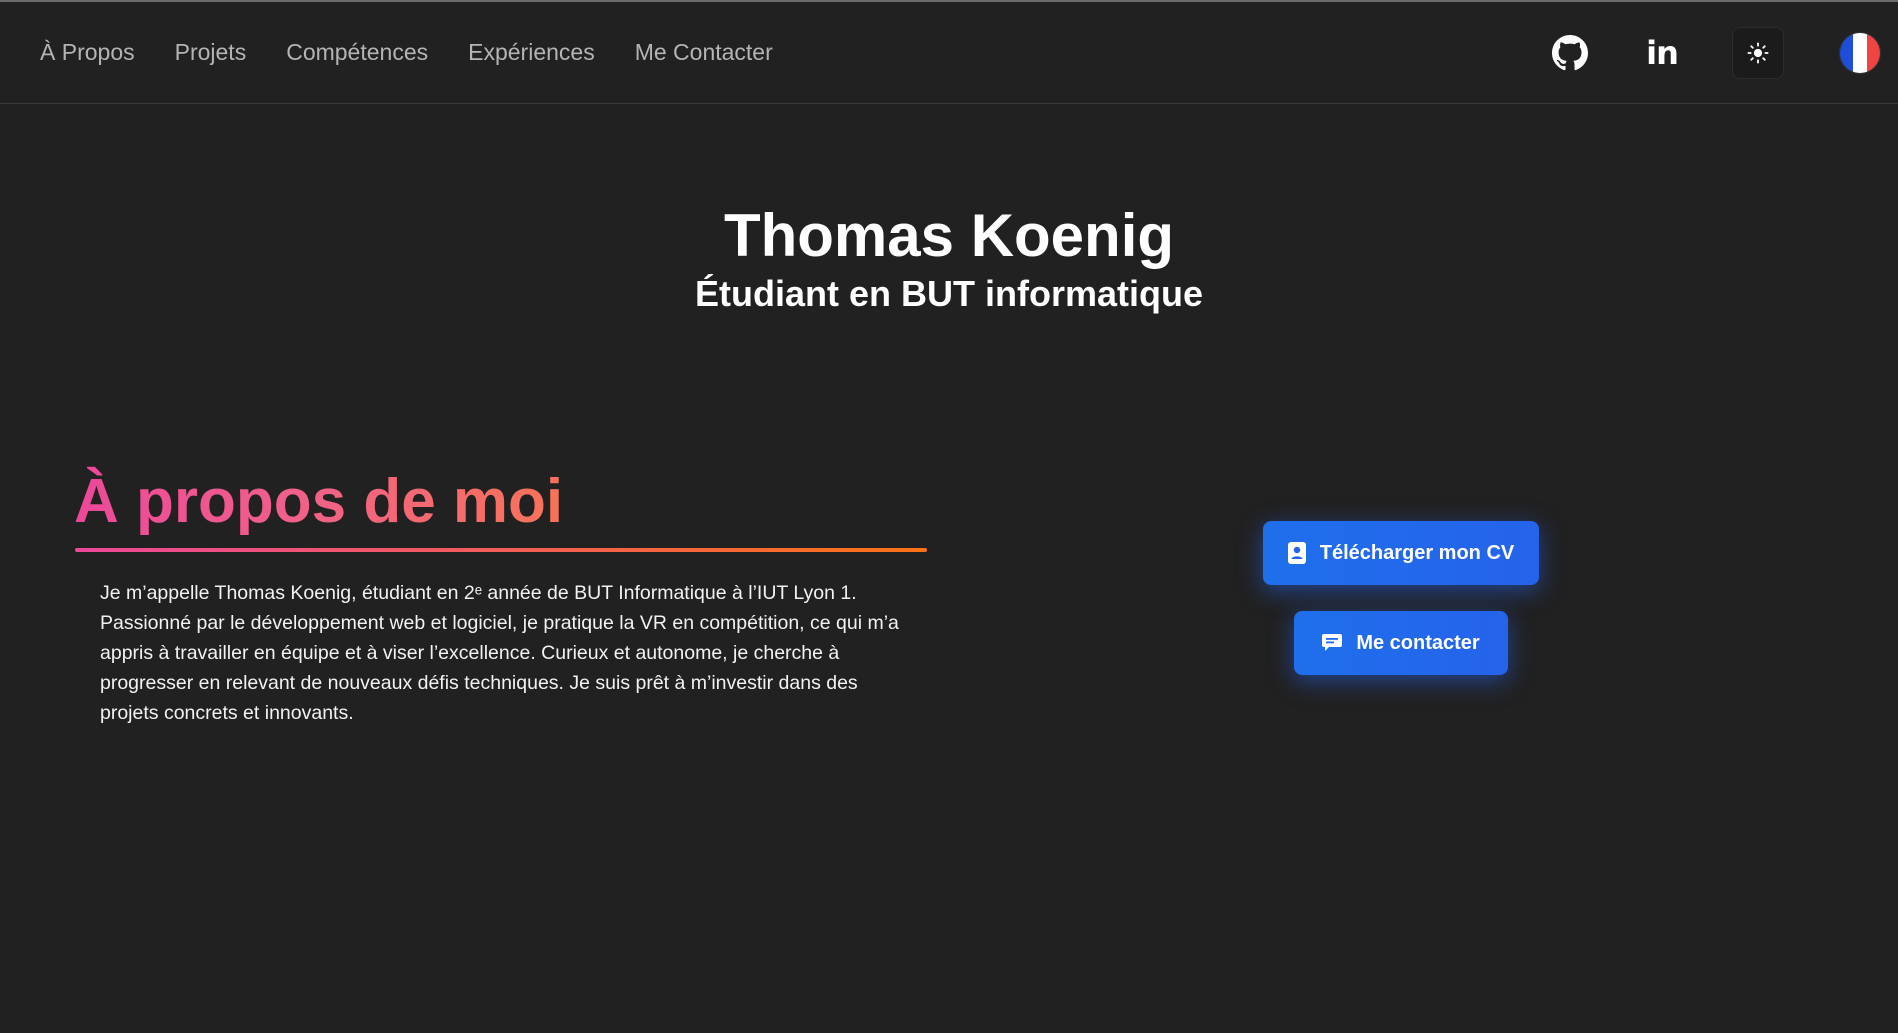 The width and height of the screenshot is (1898, 1033). I want to click on contact-me-label: Me contacter, so click(1418, 642).